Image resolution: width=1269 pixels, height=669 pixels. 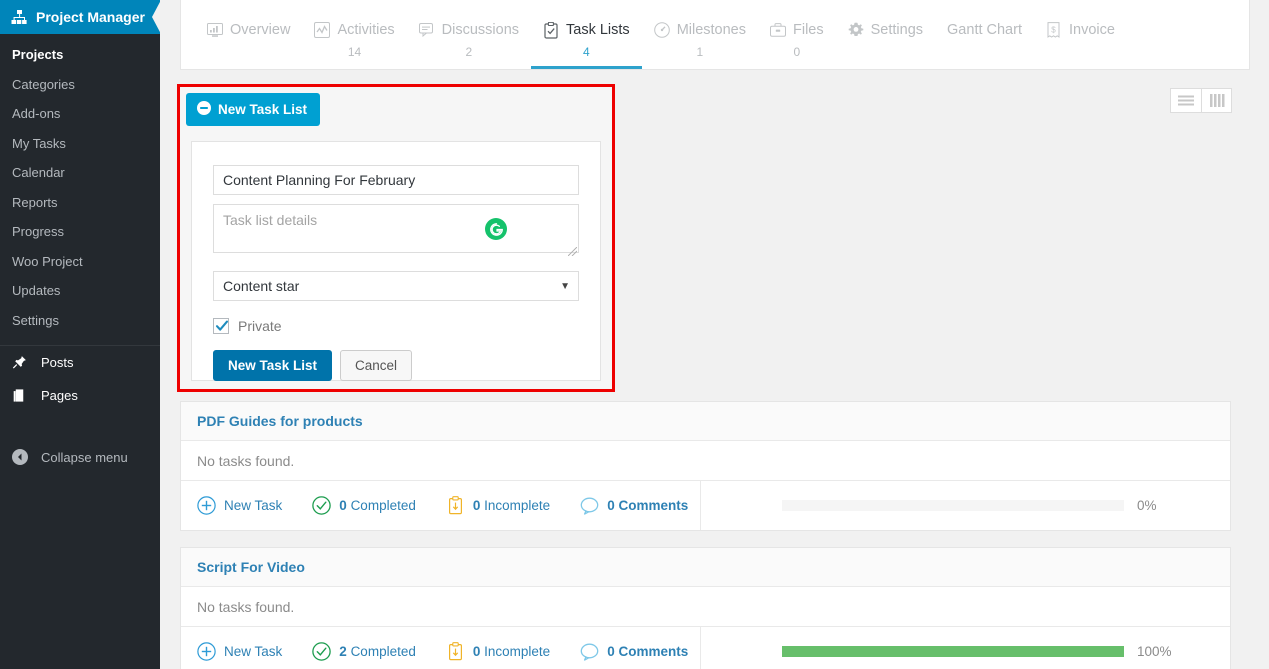 I want to click on tasklist-stat-completed: 0 Completed, so click(x=364, y=505).